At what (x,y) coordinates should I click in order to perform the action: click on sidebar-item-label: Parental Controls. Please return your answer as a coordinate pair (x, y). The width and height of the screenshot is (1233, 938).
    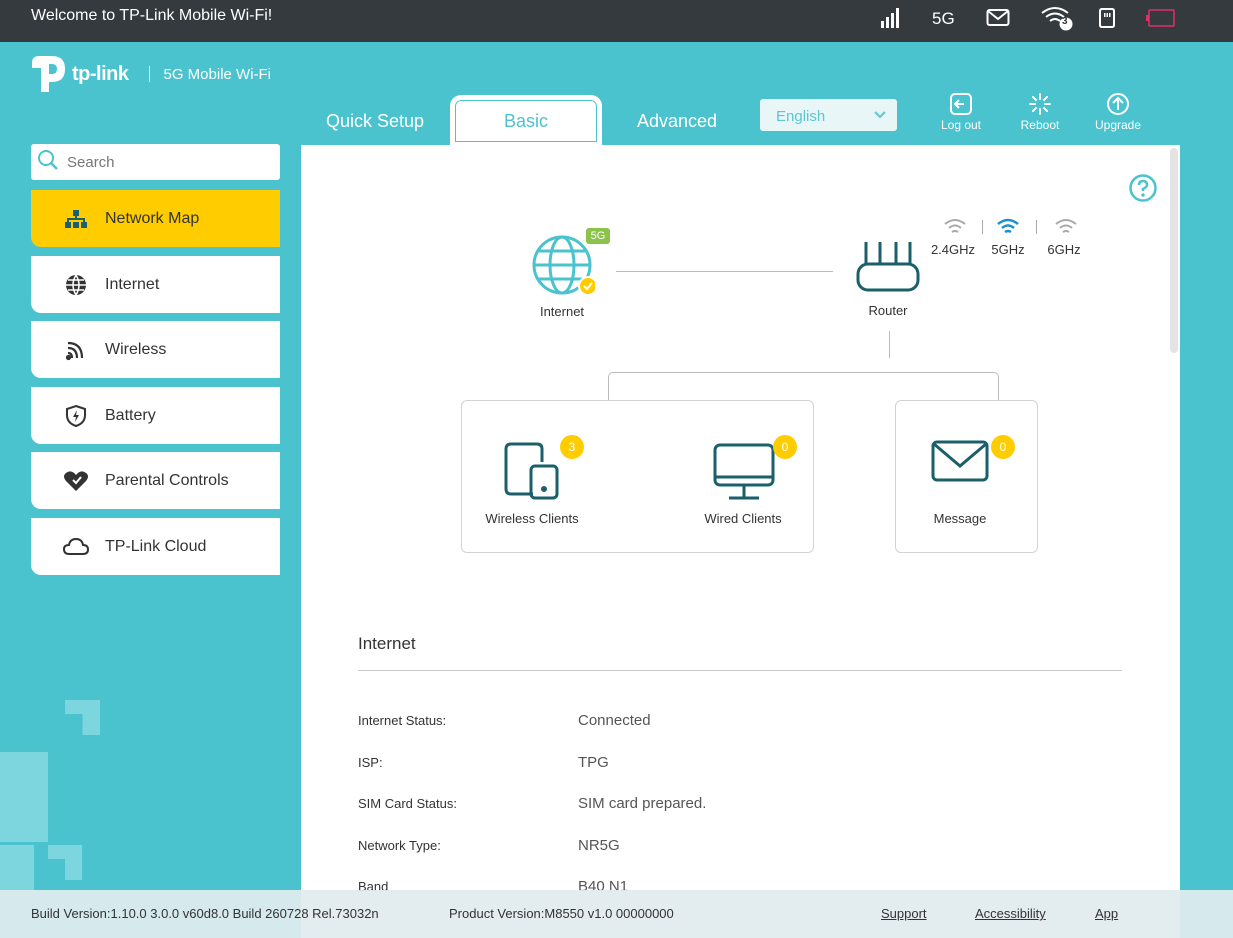
    Looking at the image, I should click on (167, 480).